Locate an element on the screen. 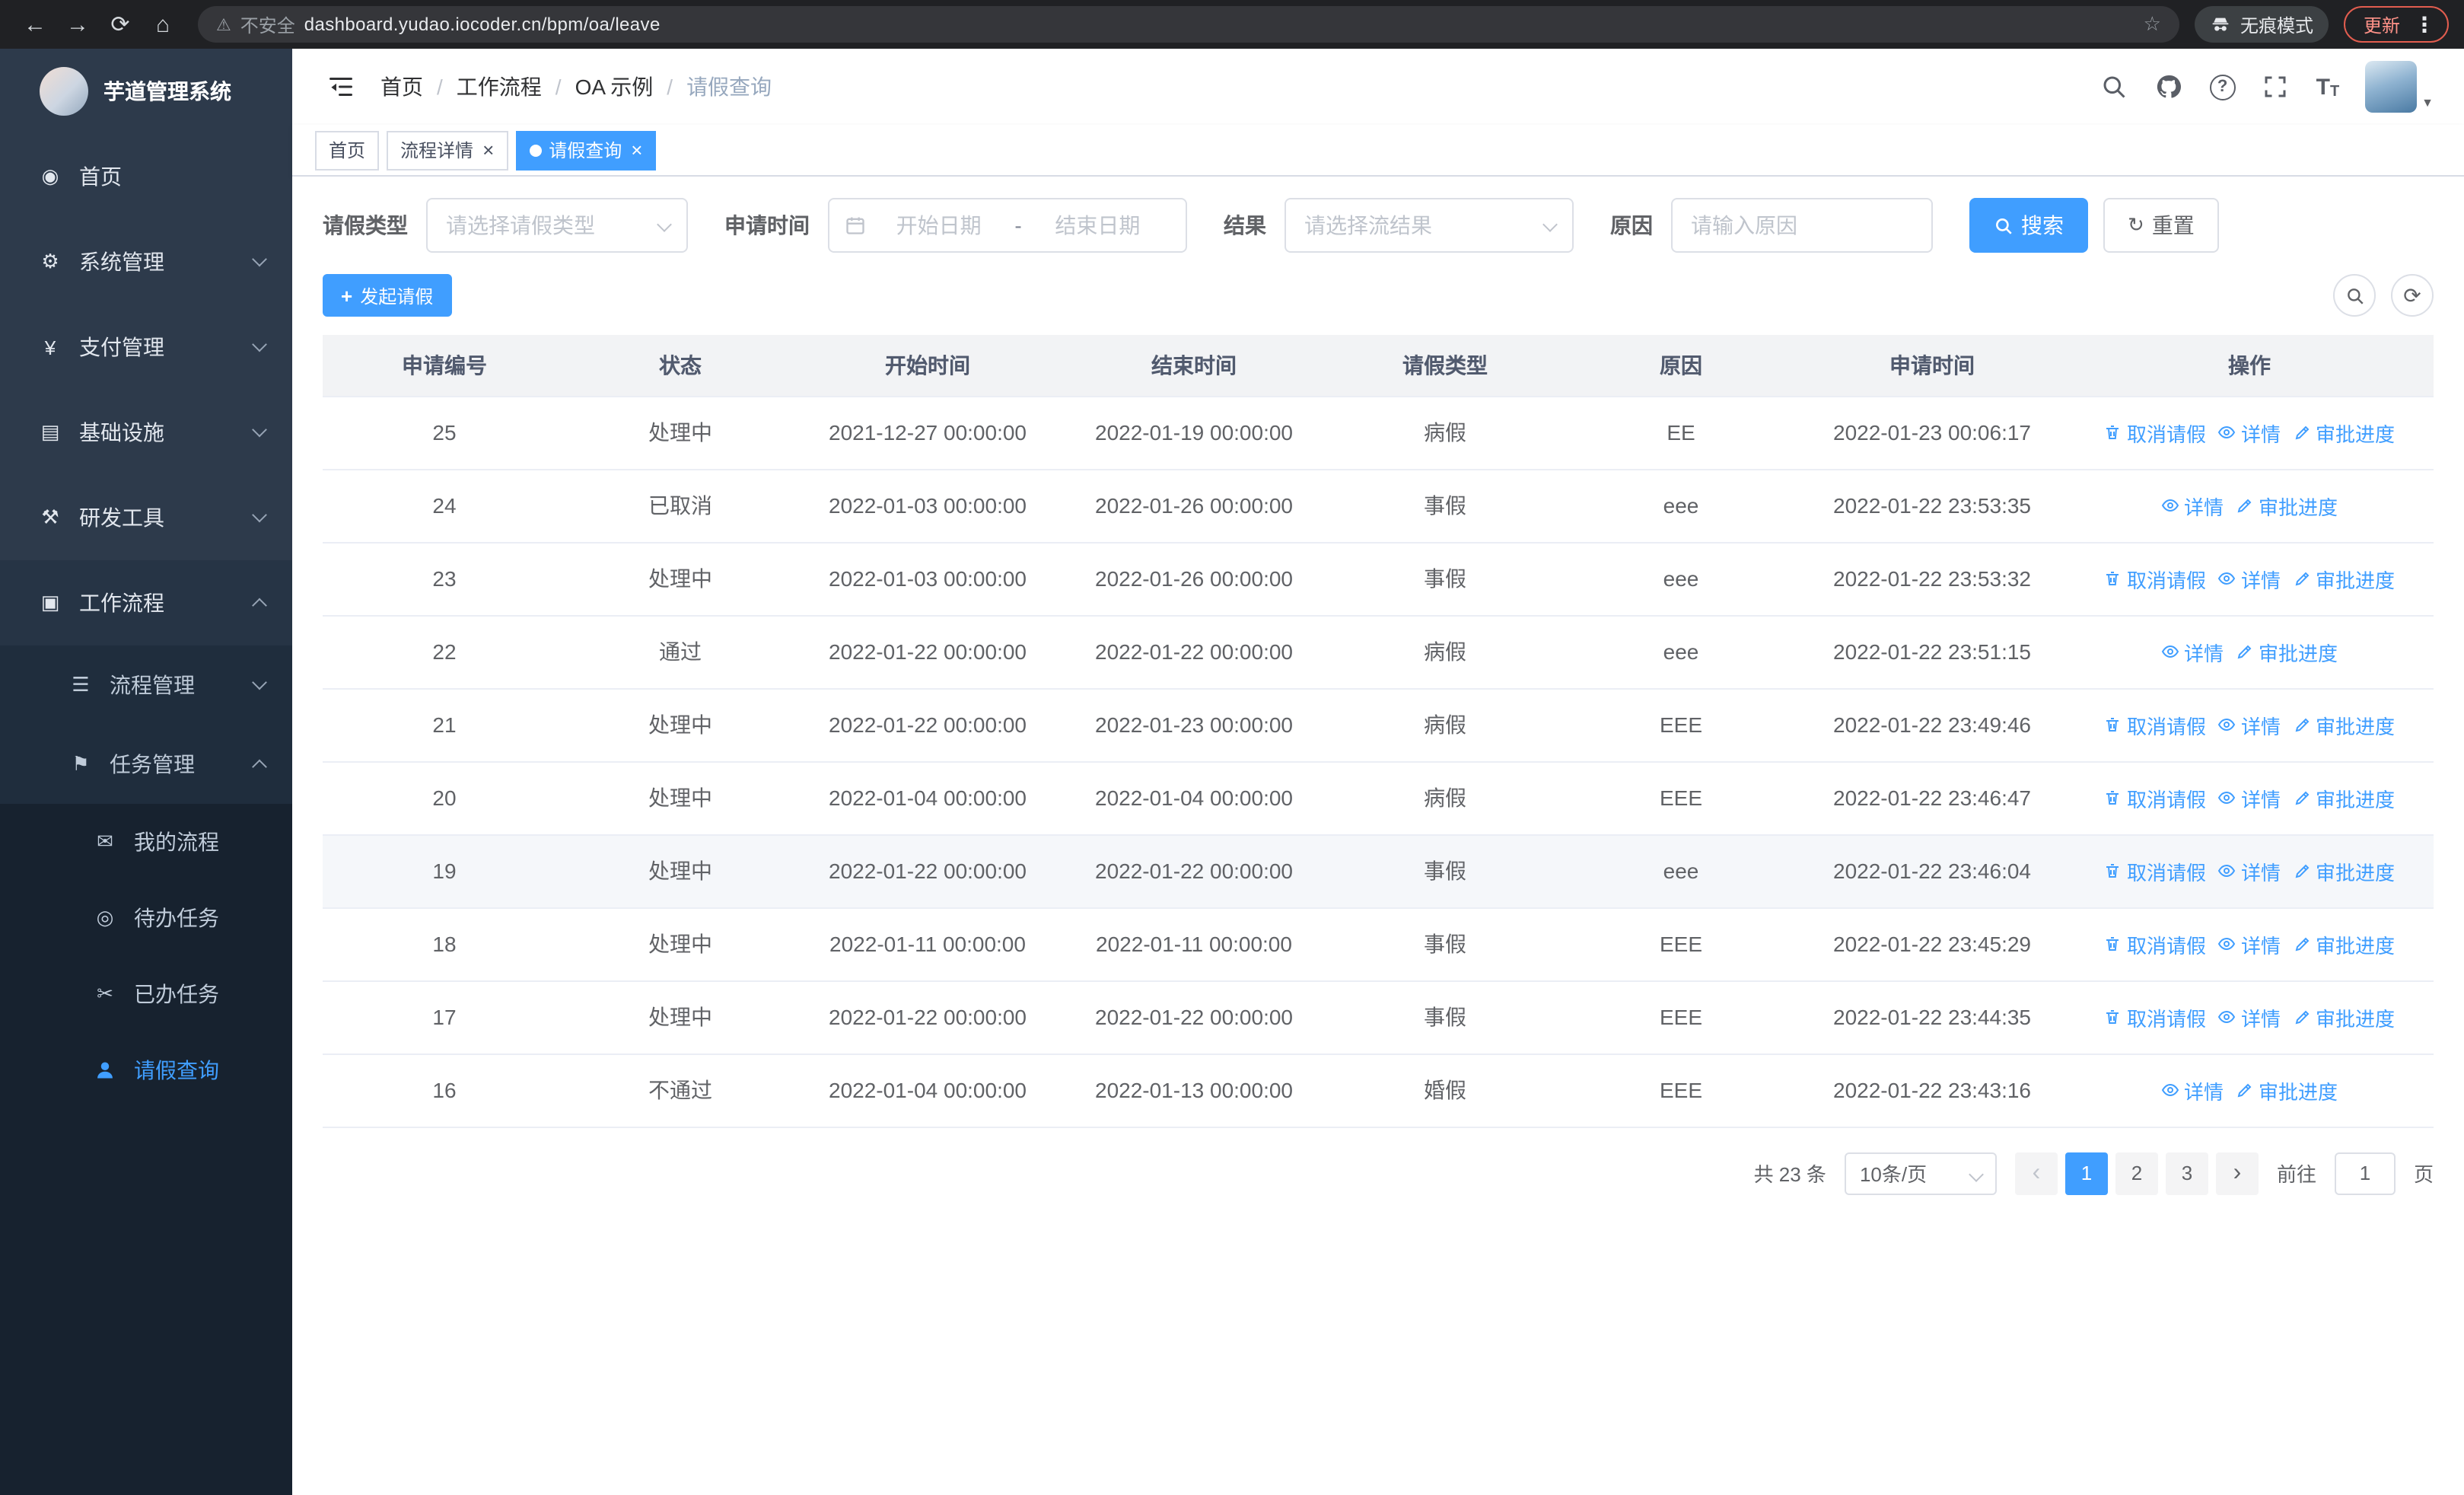 This screenshot has width=2464, height=1495. sidebar-item-process-management: ☰ 流程管理 is located at coordinates (146, 685).